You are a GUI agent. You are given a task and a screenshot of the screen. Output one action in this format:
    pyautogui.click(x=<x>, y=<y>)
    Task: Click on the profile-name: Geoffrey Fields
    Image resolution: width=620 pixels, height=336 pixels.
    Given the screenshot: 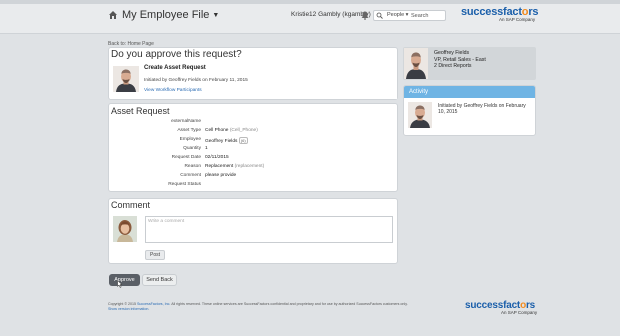 What is the action you would take?
    pyautogui.click(x=452, y=53)
    